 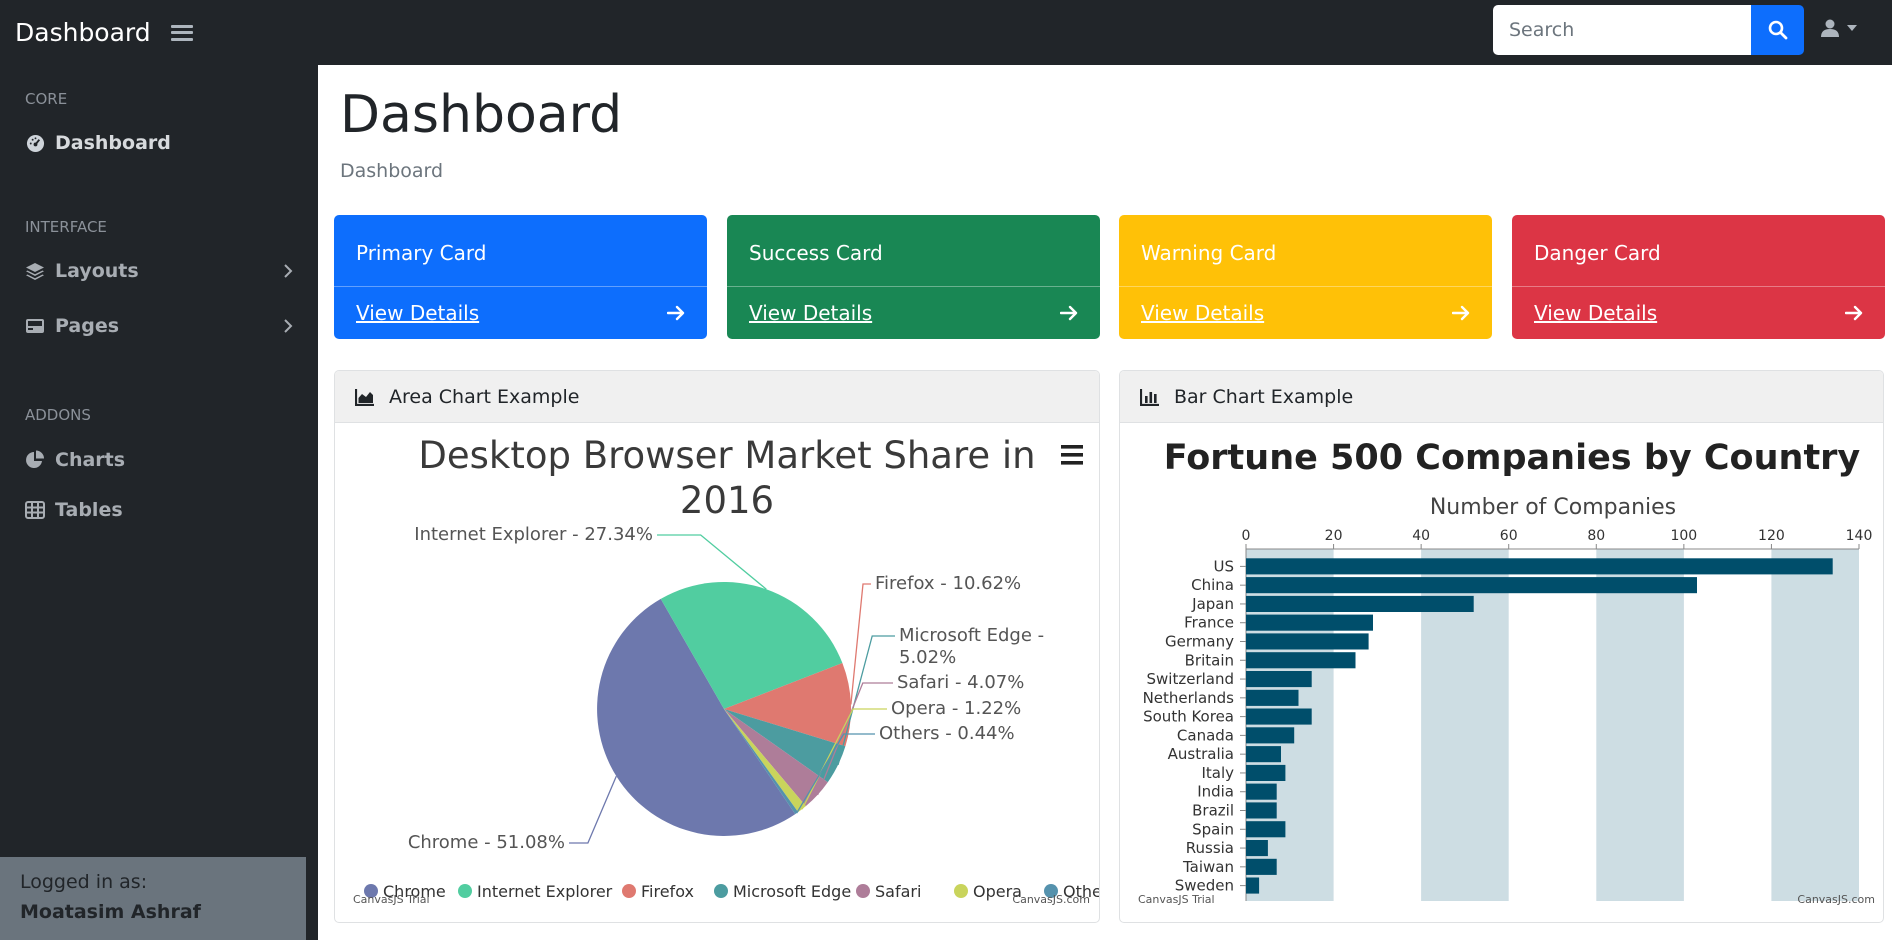 What do you see at coordinates (1553, 507) in the screenshot?
I see `chart-subtitle: Number of Companies` at bounding box center [1553, 507].